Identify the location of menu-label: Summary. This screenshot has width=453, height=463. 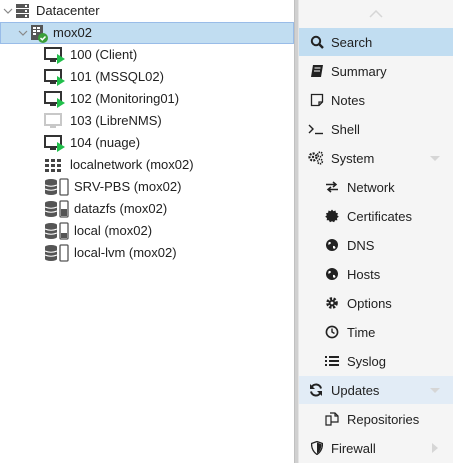
(359, 71).